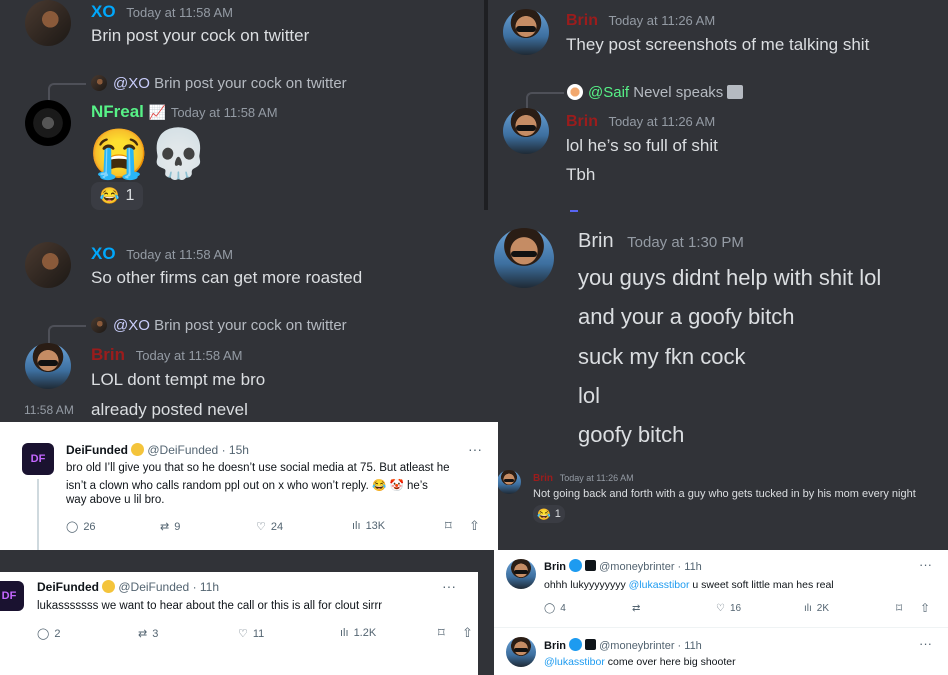 The height and width of the screenshot is (675, 948). I want to click on affiliate-badge-icon, so click(591, 565).